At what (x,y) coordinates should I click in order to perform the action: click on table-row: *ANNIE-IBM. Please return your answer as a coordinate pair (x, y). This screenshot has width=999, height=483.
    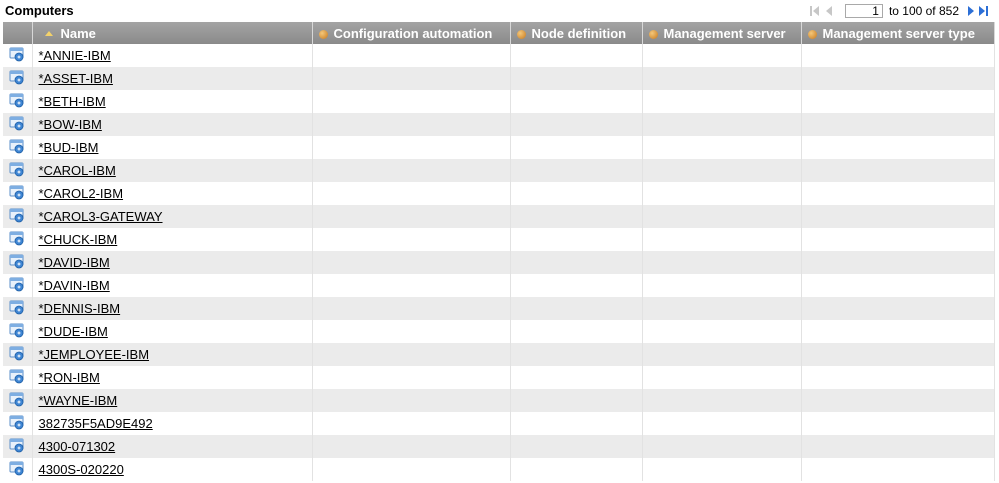
    Looking at the image, I should click on (499, 55).